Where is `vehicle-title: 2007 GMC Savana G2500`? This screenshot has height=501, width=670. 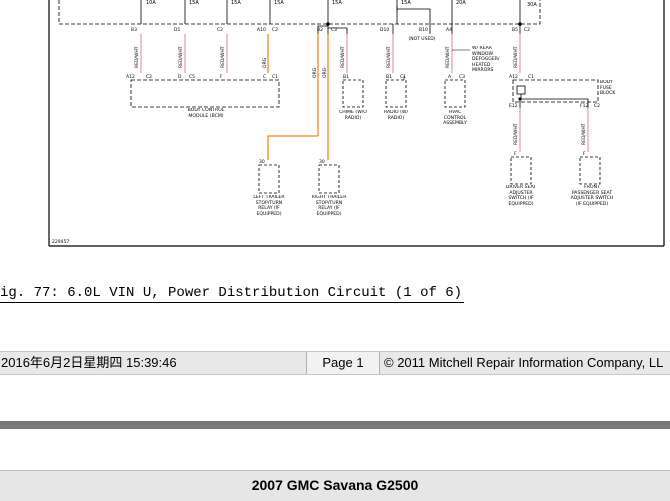 vehicle-title: 2007 GMC Savana G2500 is located at coordinates (335, 485).